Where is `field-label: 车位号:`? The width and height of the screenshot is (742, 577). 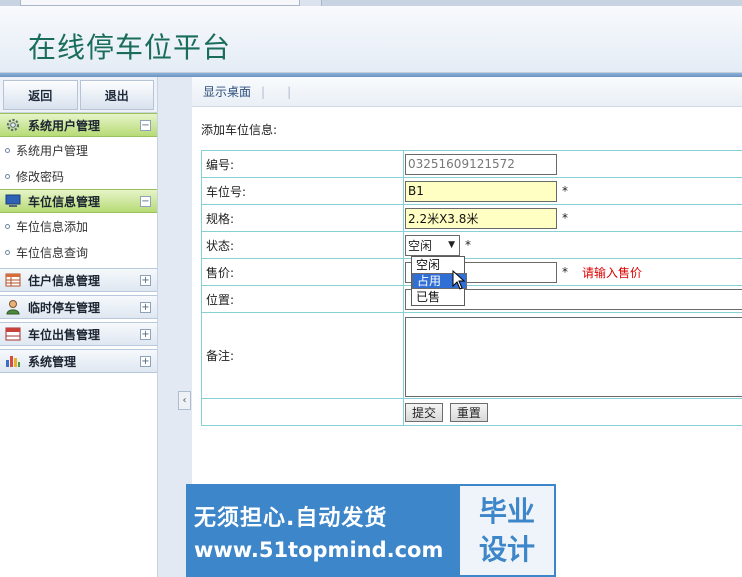
field-label: 车位号: is located at coordinates (302, 191).